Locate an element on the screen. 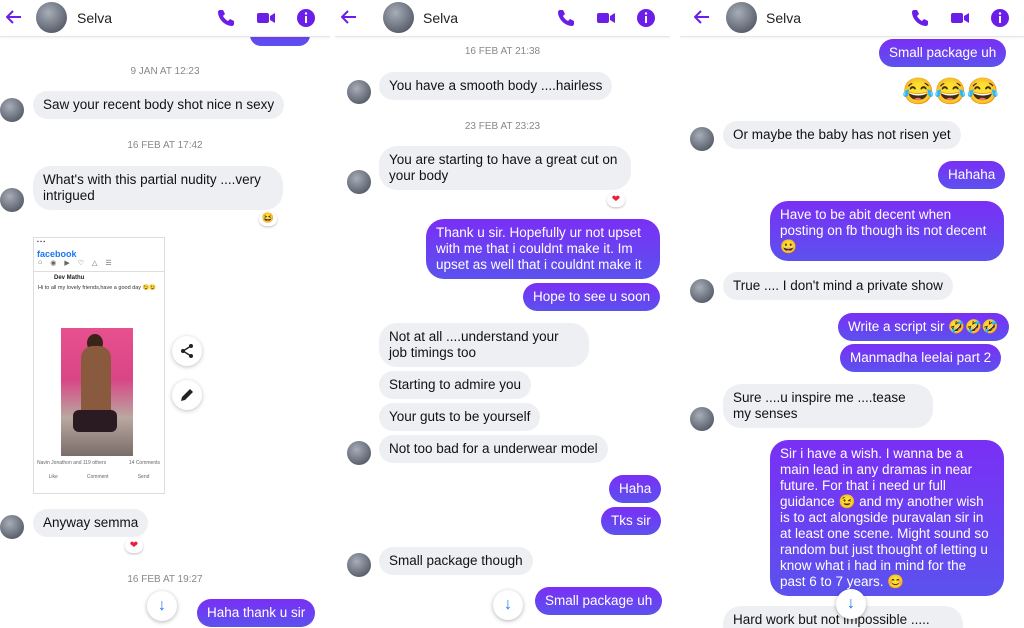  timestamp: 23 FEB AT 23:23 is located at coordinates (502, 126).